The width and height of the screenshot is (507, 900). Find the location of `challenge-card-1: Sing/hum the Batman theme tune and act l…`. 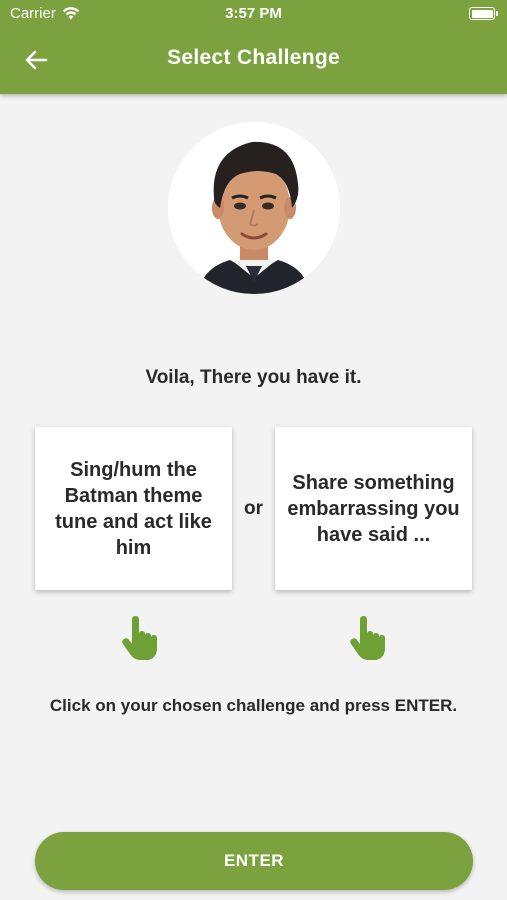

challenge-card-1: Sing/hum the Batman theme tune and act l… is located at coordinates (133, 508).